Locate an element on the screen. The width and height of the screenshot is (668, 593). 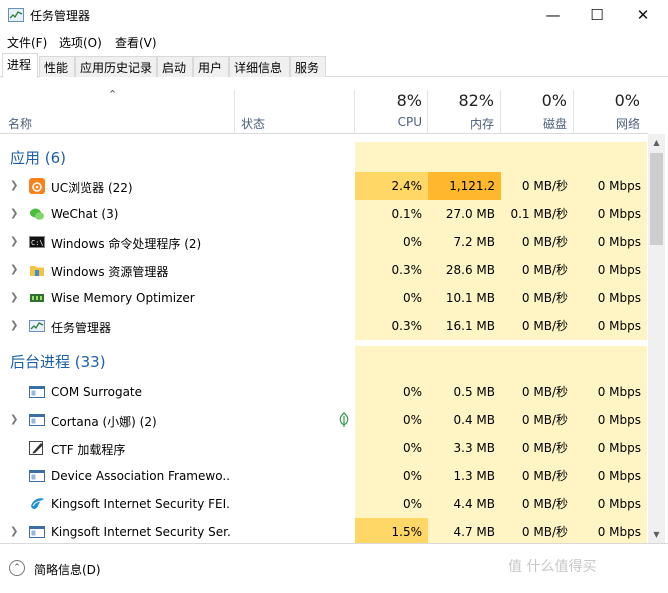
process-name: UC浏览器 (22) is located at coordinates (92, 188).